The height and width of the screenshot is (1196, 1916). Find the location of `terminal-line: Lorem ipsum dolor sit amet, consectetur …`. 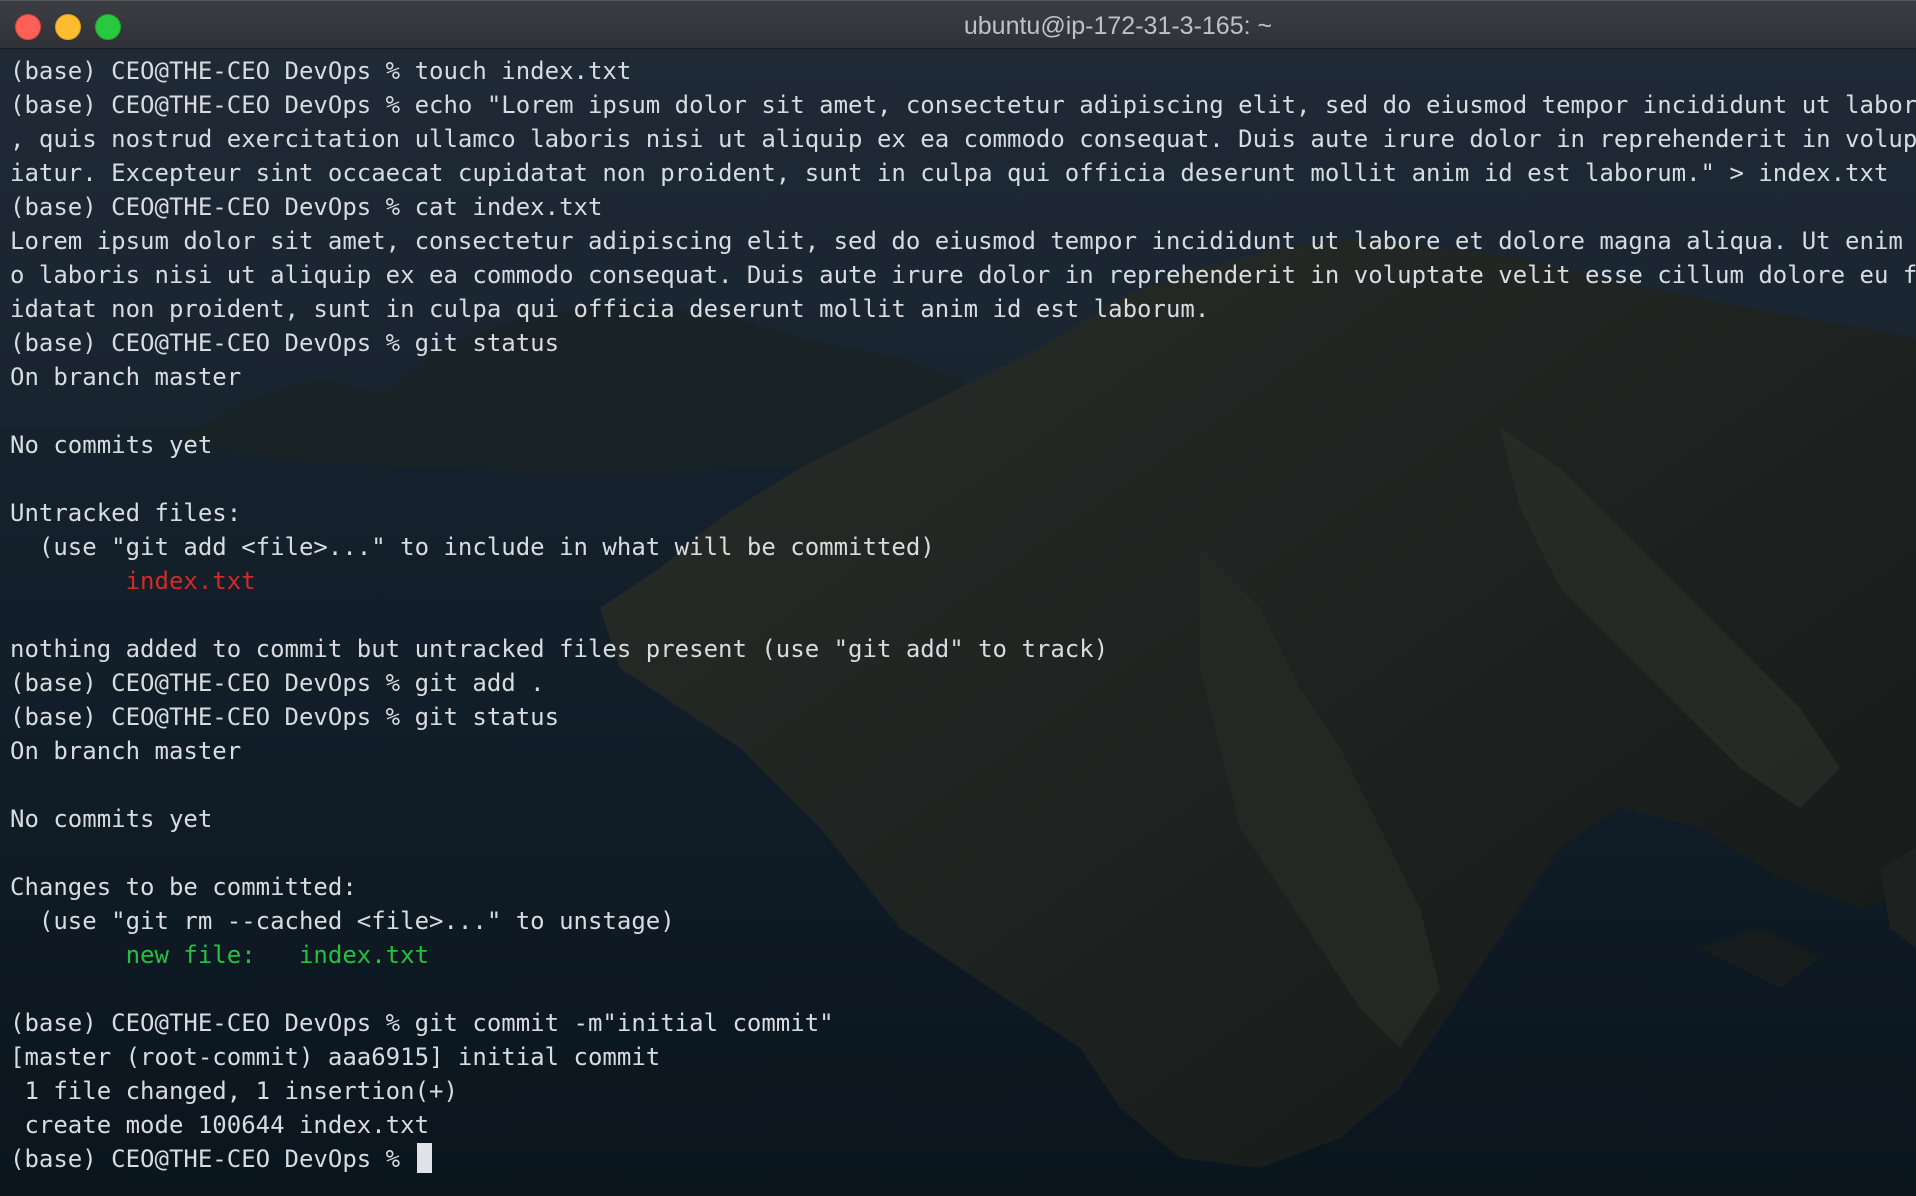

terminal-line: Lorem ipsum dolor sit amet, consectetur … is located at coordinates (963, 241).